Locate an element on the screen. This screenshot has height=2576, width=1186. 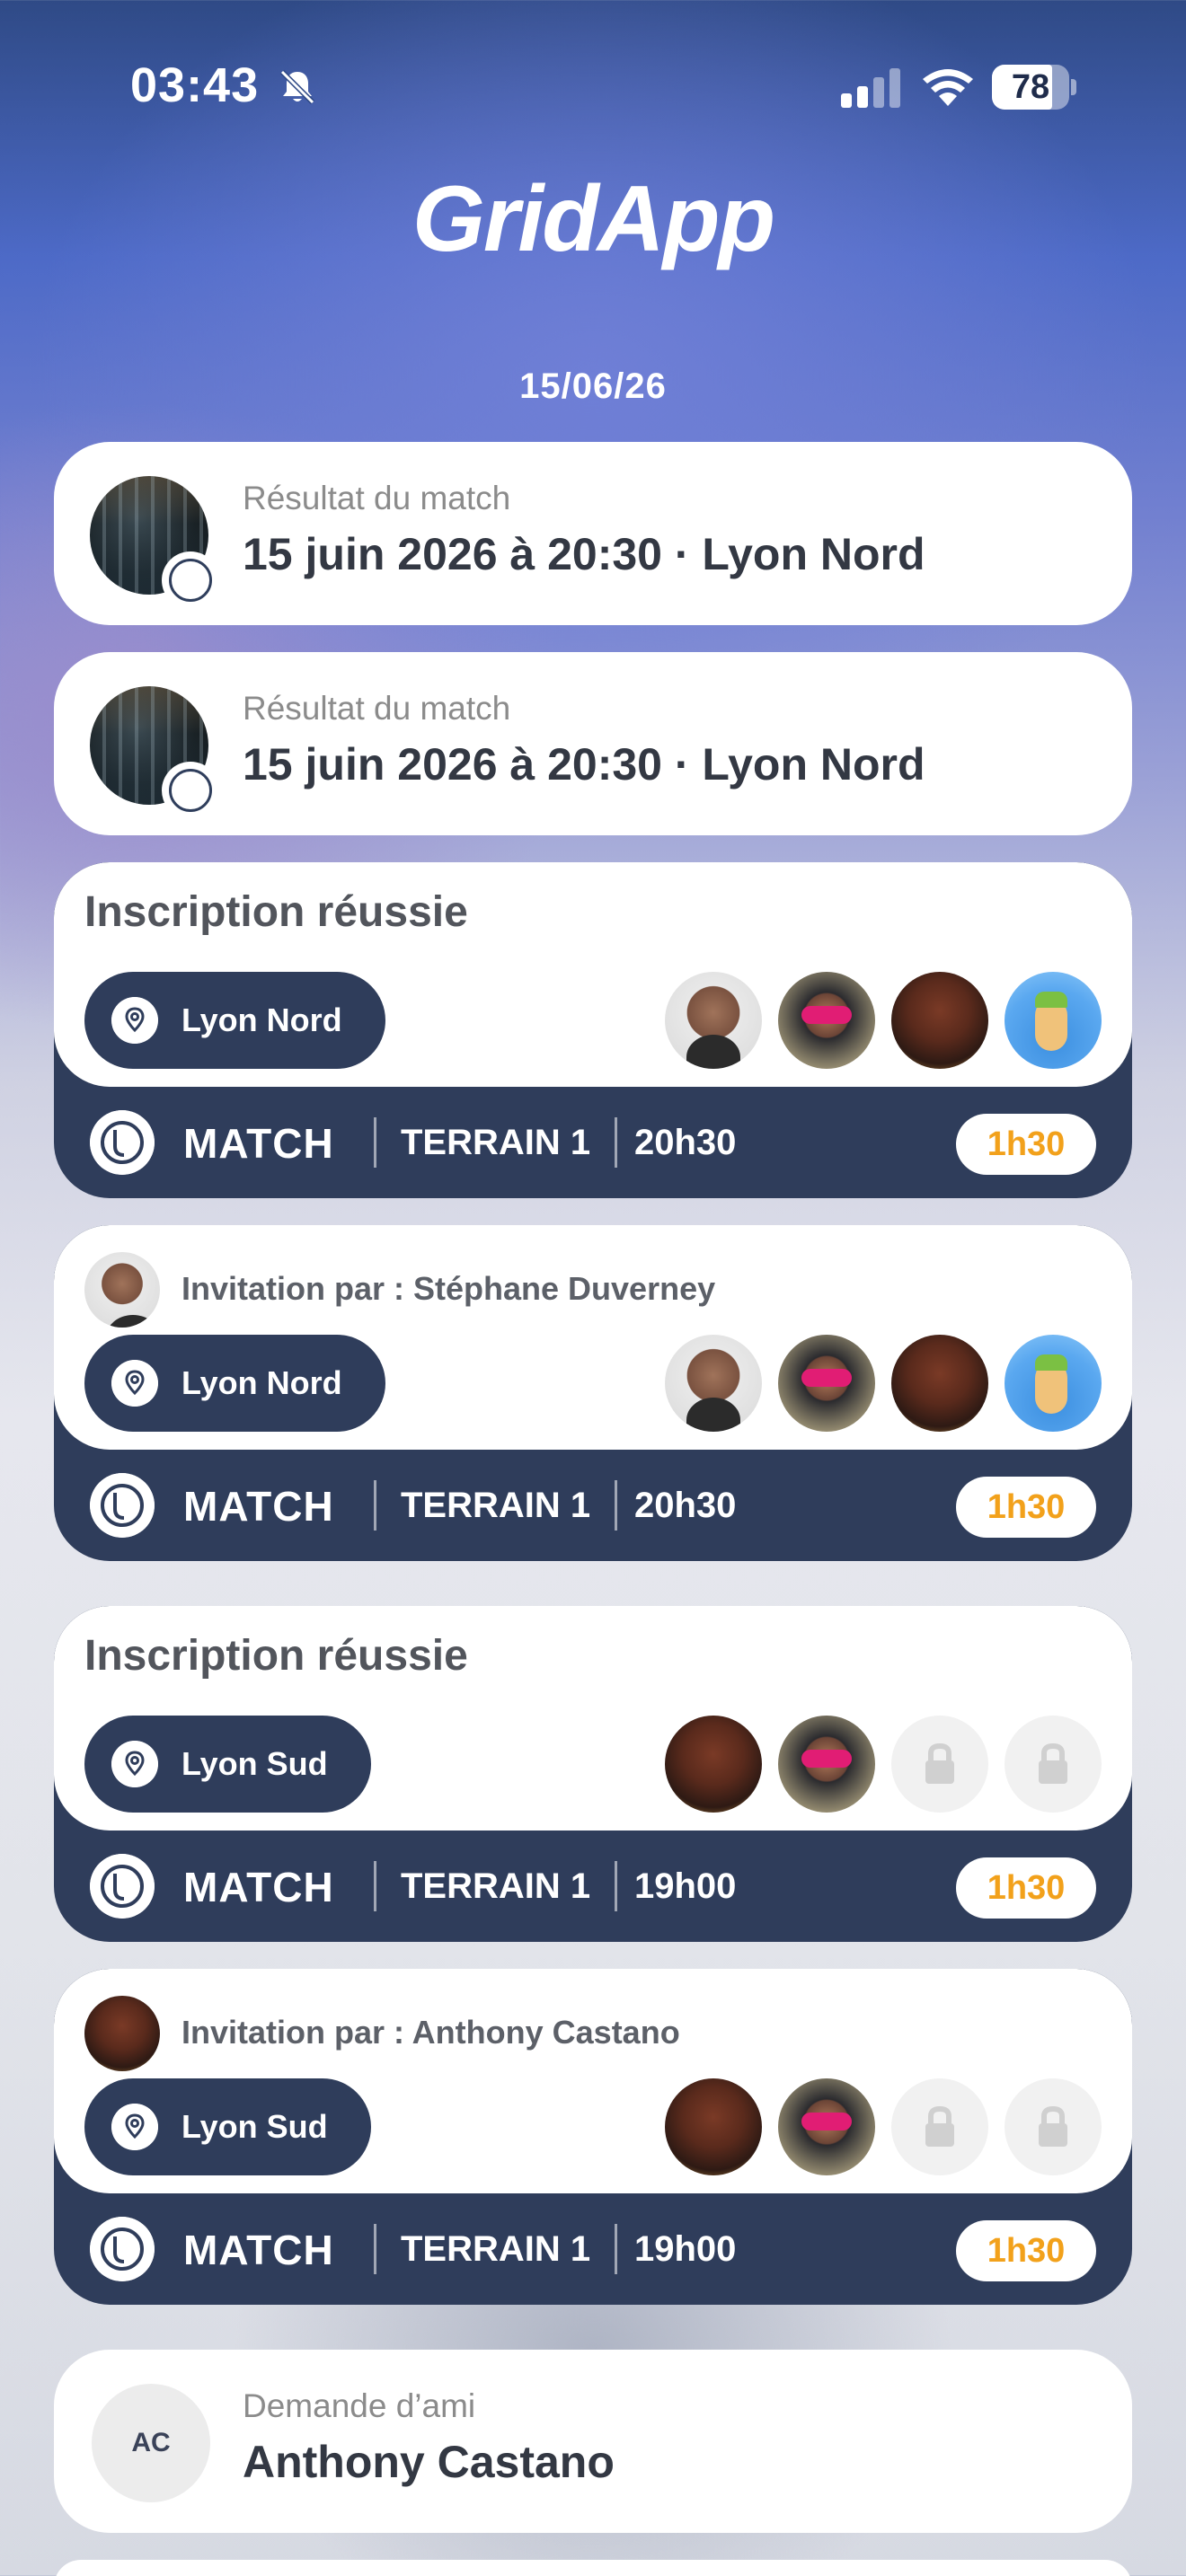
invite-text: Invitation par : Anthony Castano is located at coordinates (430, 2032).